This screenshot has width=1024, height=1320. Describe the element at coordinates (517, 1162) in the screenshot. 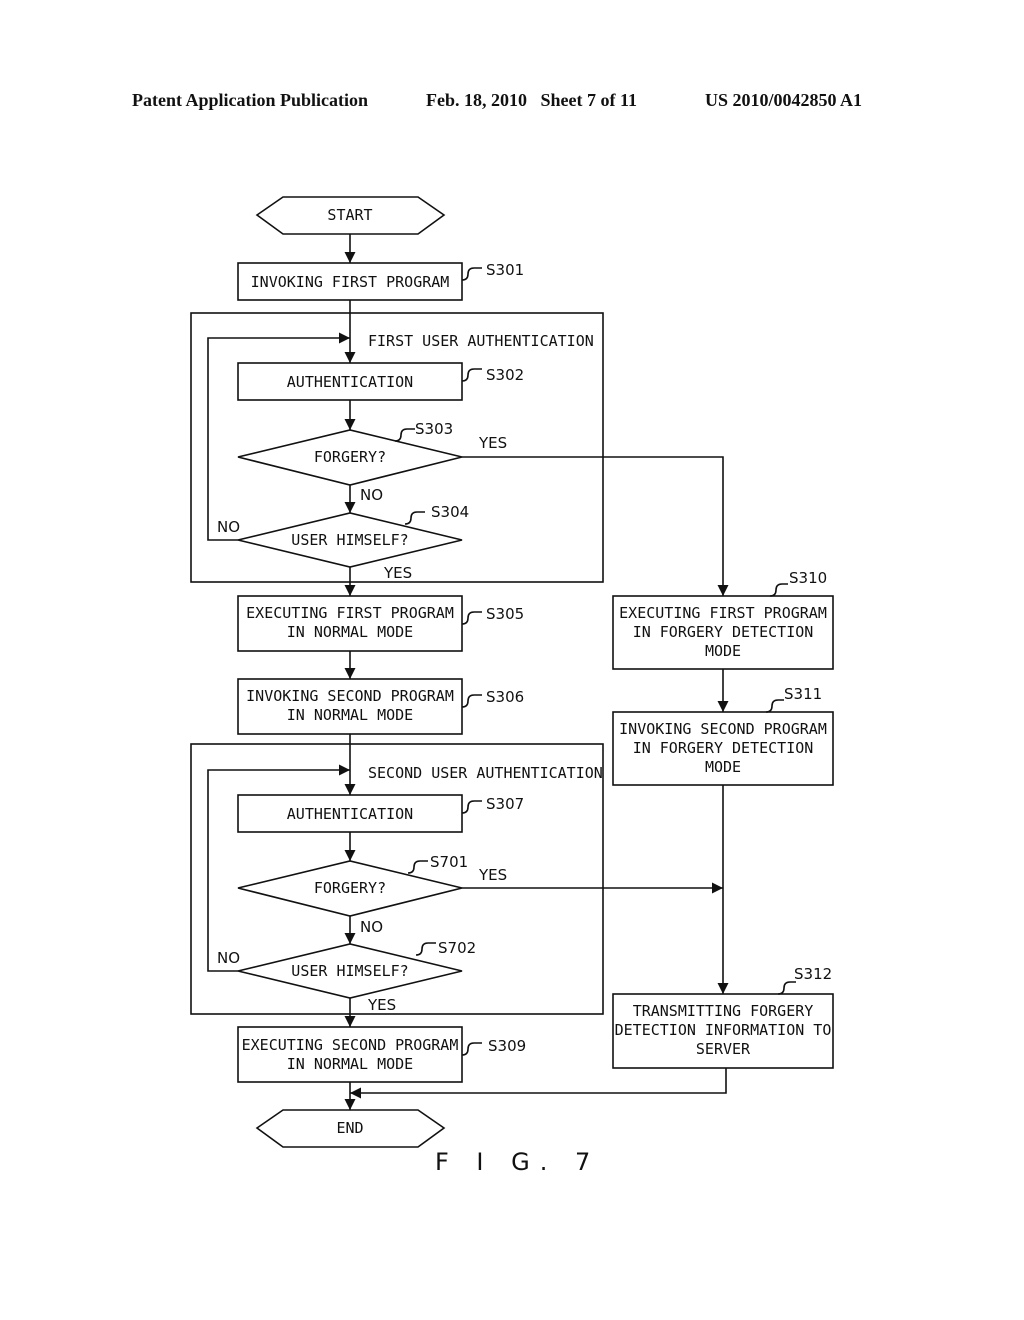

I see `figure-label: F I G. 7` at that location.